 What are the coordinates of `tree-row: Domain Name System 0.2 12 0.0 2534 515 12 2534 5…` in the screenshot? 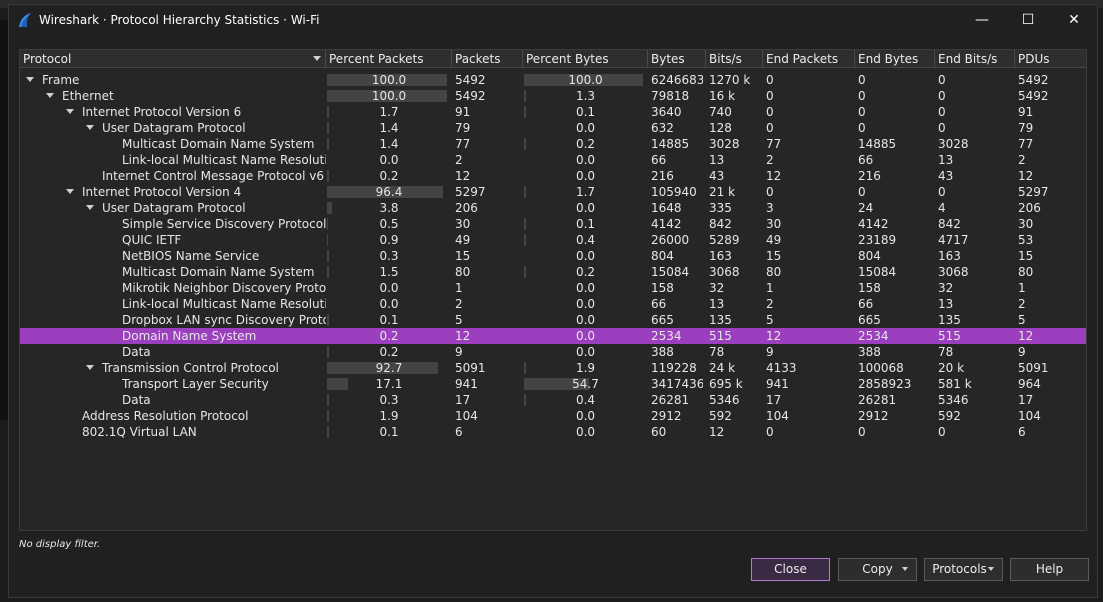 It's located at (553, 336).